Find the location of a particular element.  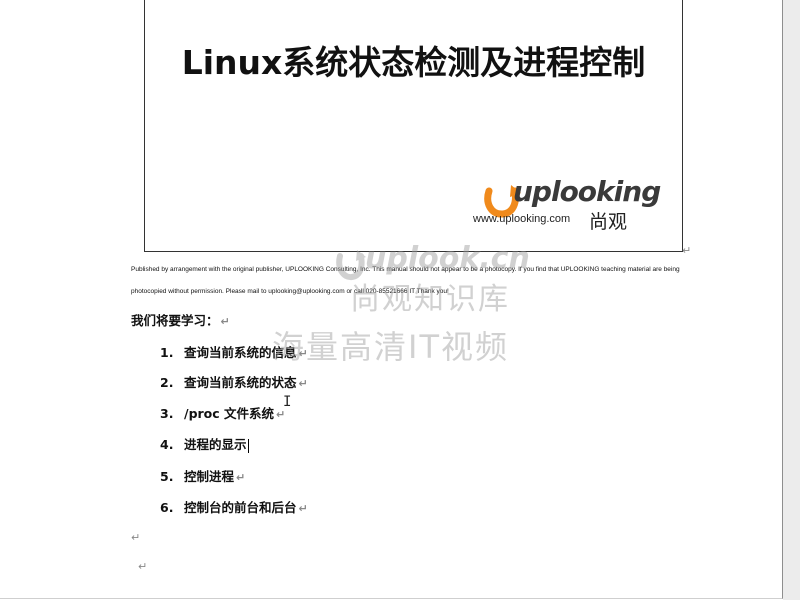

list-item: 5. 控制进程 ↵ is located at coordinates (202, 475).